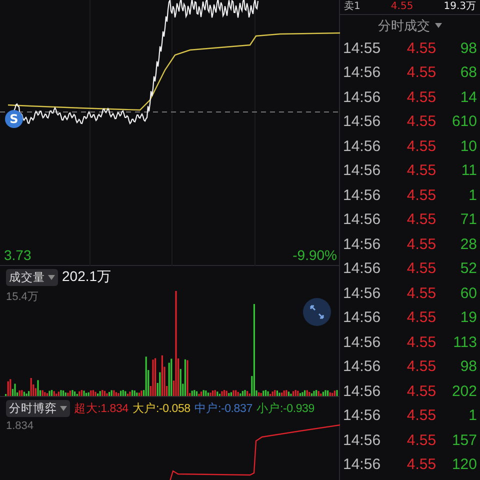 Image resolution: width=480 pixels, height=480 pixels. What do you see at coordinates (463, 465) in the screenshot?
I see `trade-volume: 120` at bounding box center [463, 465].